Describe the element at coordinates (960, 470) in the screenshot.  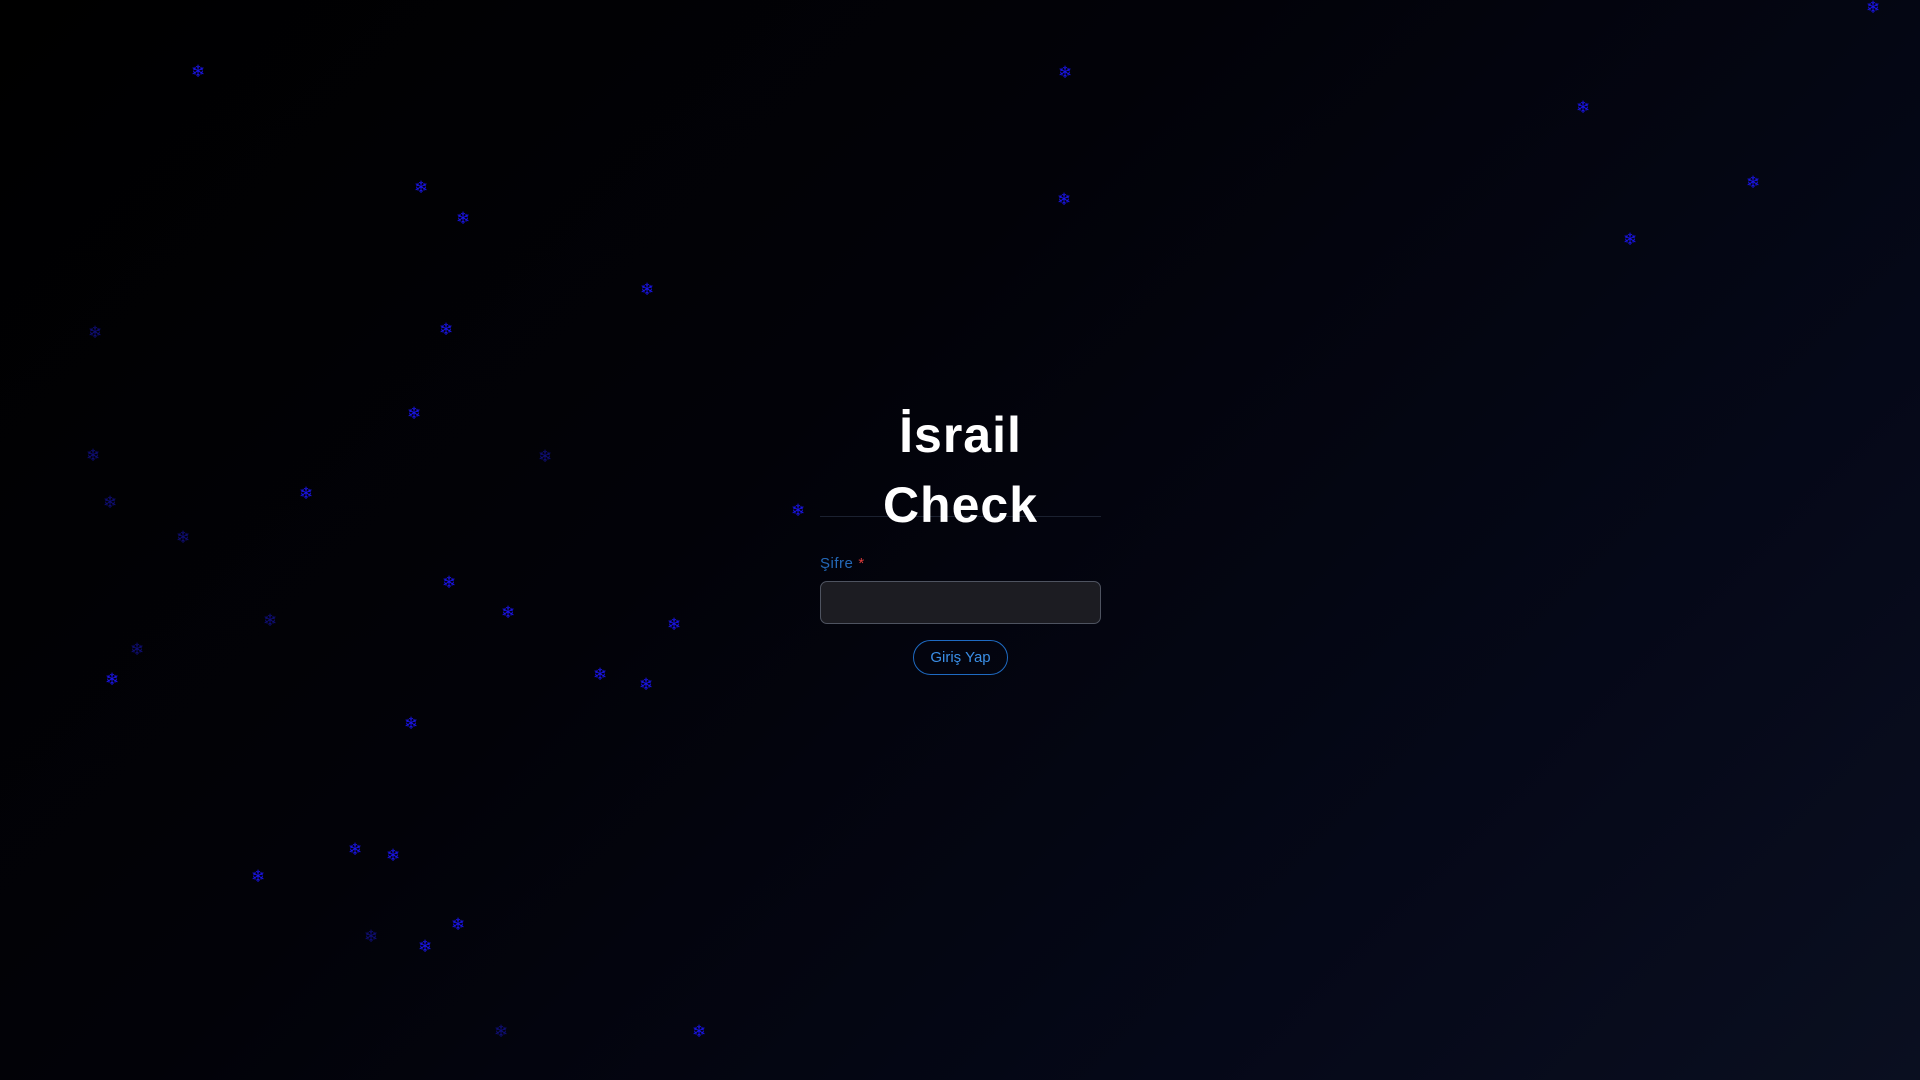
I see `page-title: İsrail Check` at that location.